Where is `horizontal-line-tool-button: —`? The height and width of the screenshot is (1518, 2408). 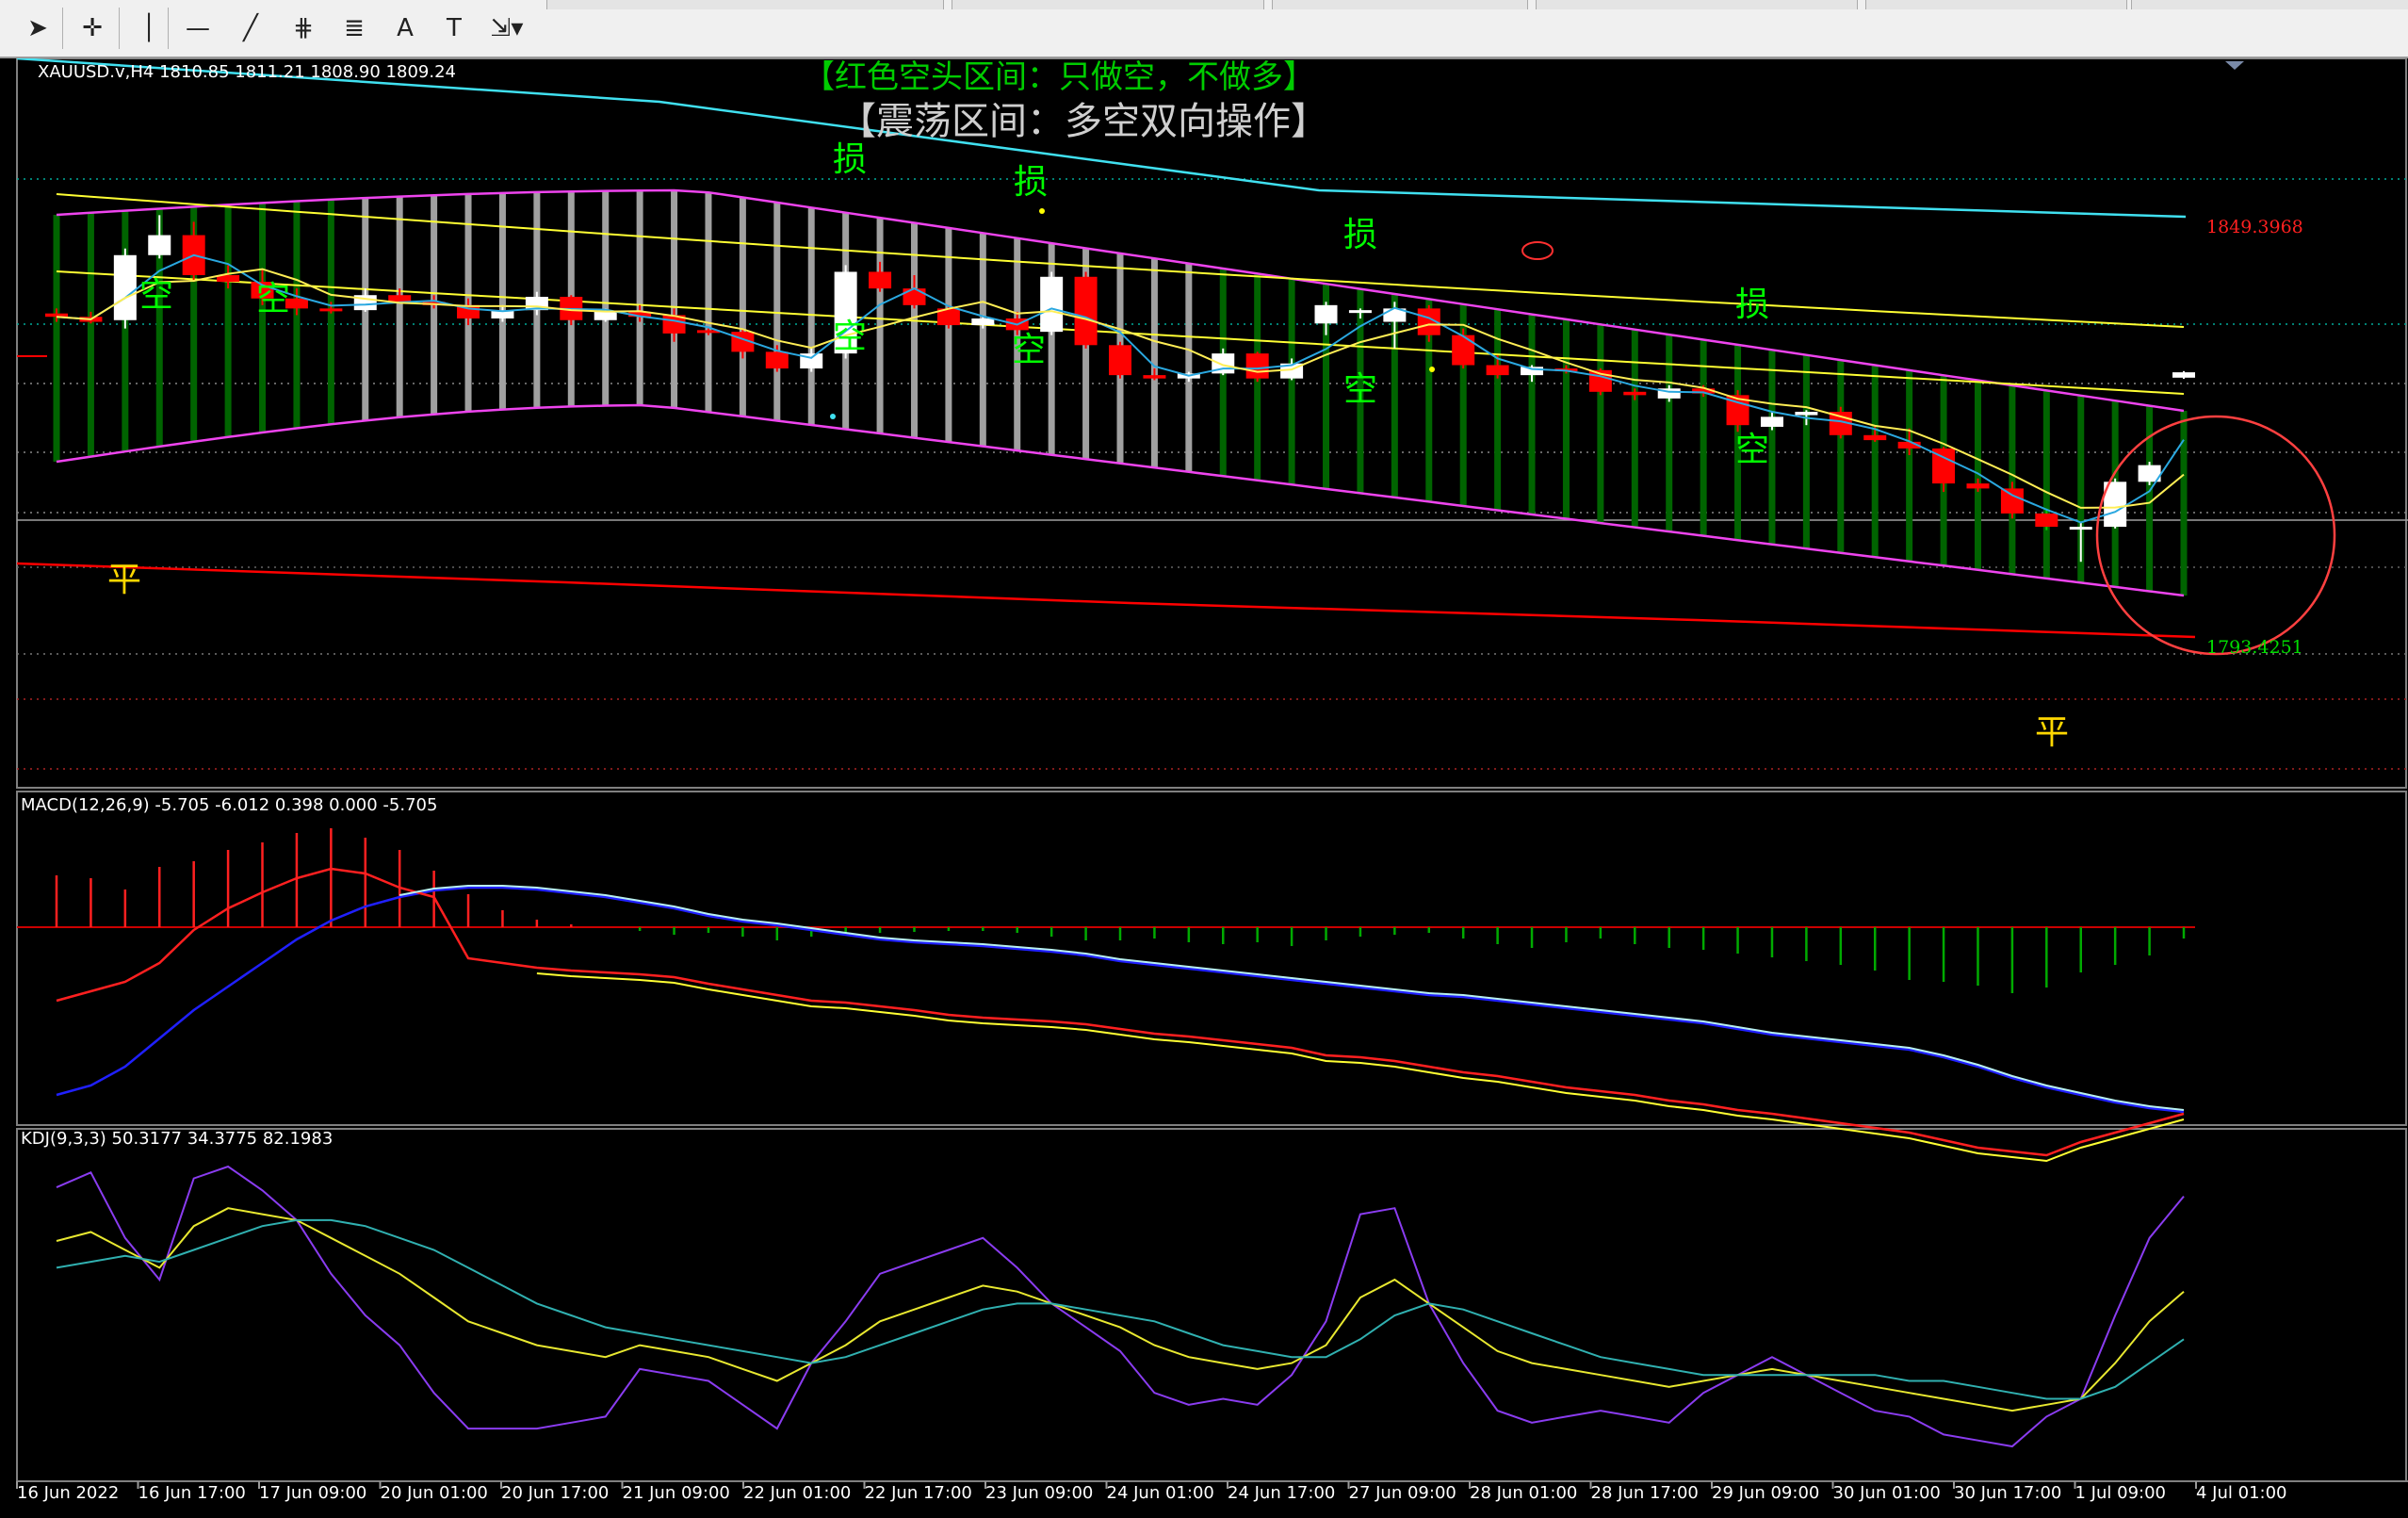
horizontal-line-tool-button: — is located at coordinates (198, 28).